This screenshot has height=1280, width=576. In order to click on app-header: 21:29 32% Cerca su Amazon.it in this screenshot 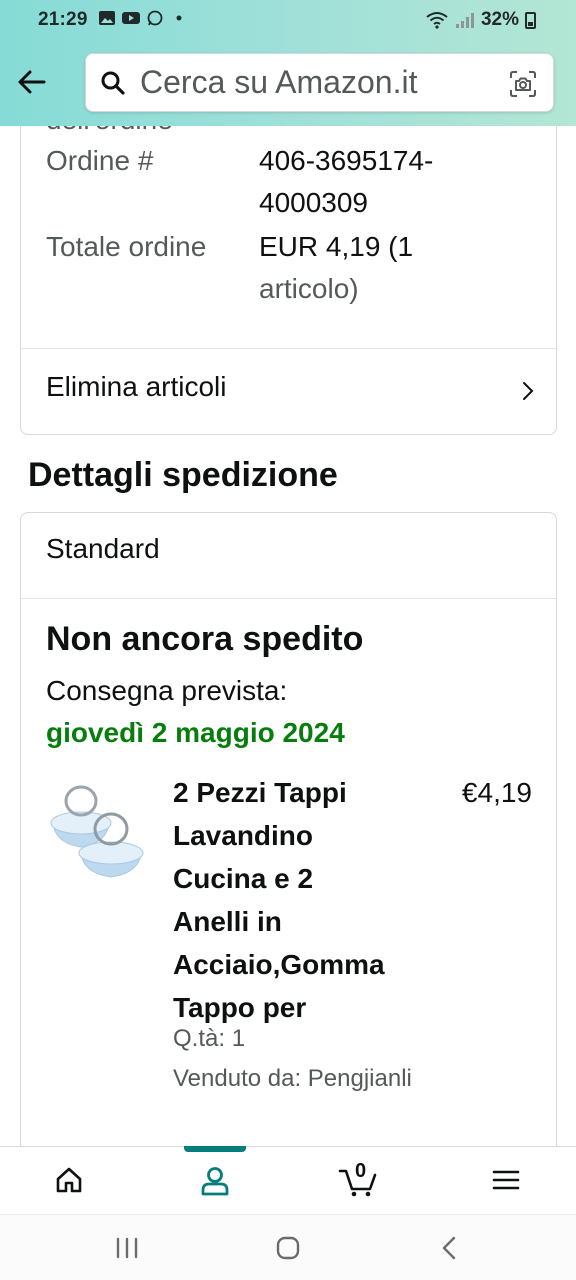, I will do `click(288, 63)`.